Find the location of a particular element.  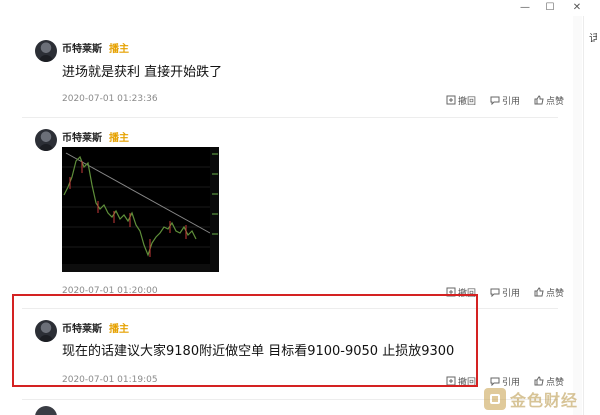

recall-label: 撤回 is located at coordinates (467, 101).